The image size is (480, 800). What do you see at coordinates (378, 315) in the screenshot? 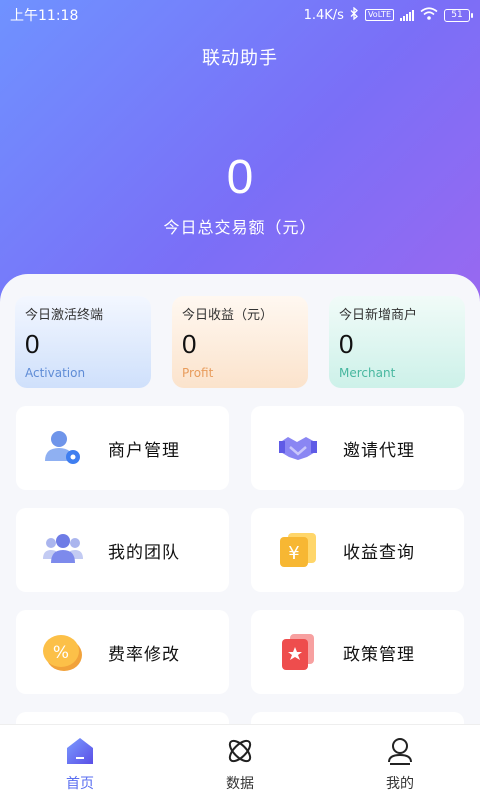
I see `stat-label: 今日新增商户` at bounding box center [378, 315].